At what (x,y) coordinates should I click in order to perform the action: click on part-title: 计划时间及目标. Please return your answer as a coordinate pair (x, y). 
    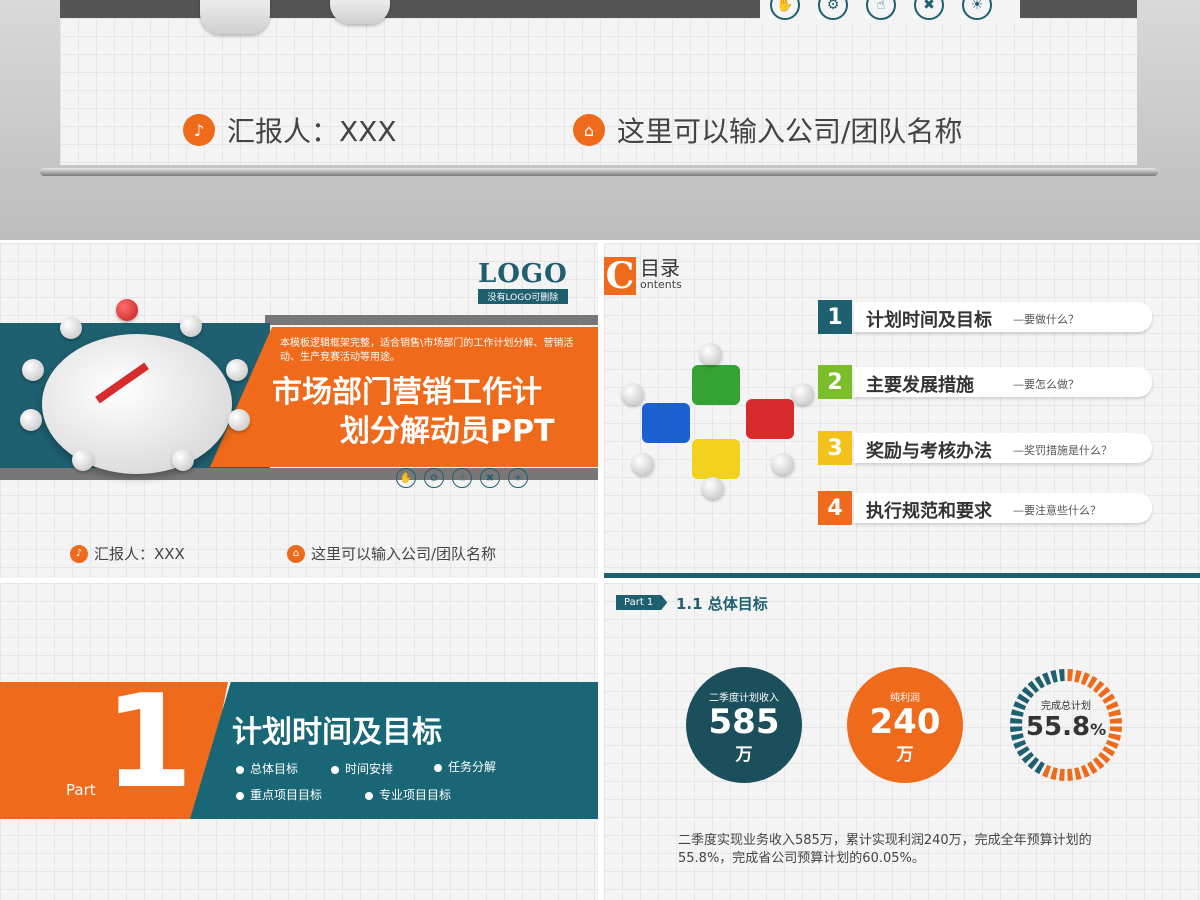
    Looking at the image, I should click on (337, 732).